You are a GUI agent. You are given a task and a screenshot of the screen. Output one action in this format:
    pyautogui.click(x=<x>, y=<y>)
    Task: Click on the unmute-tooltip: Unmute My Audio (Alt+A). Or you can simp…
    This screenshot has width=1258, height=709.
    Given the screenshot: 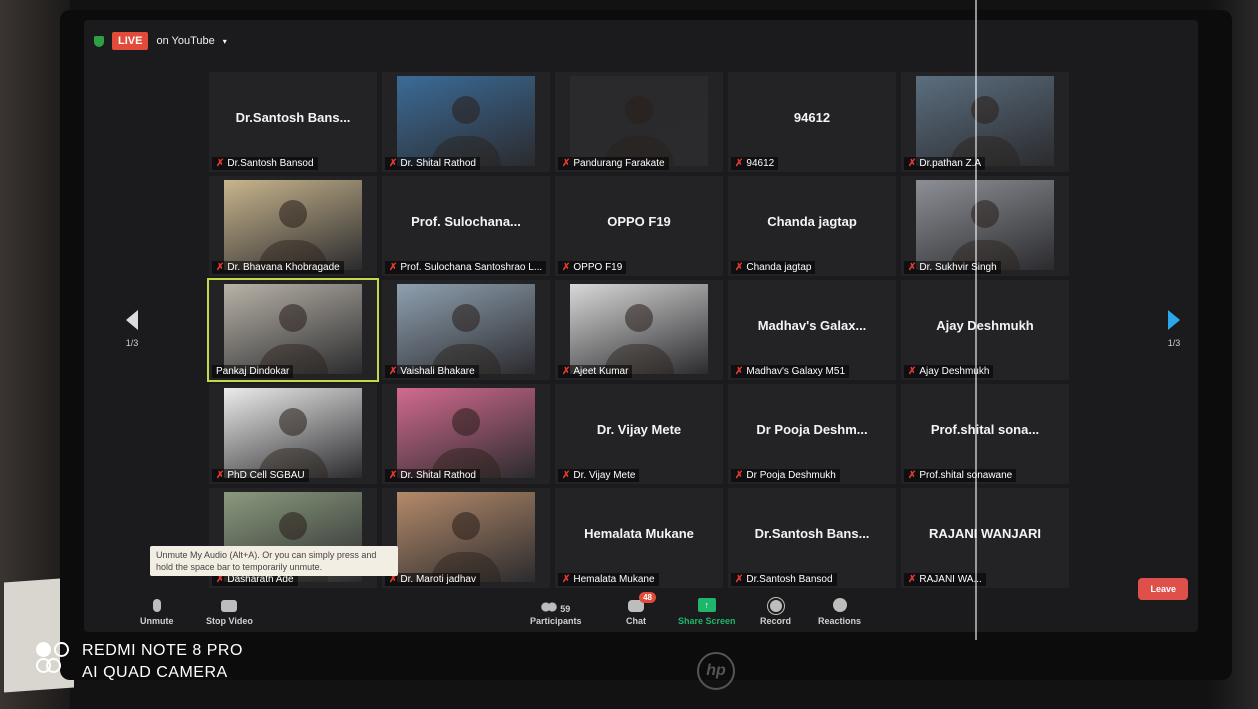 What is the action you would take?
    pyautogui.click(x=274, y=561)
    